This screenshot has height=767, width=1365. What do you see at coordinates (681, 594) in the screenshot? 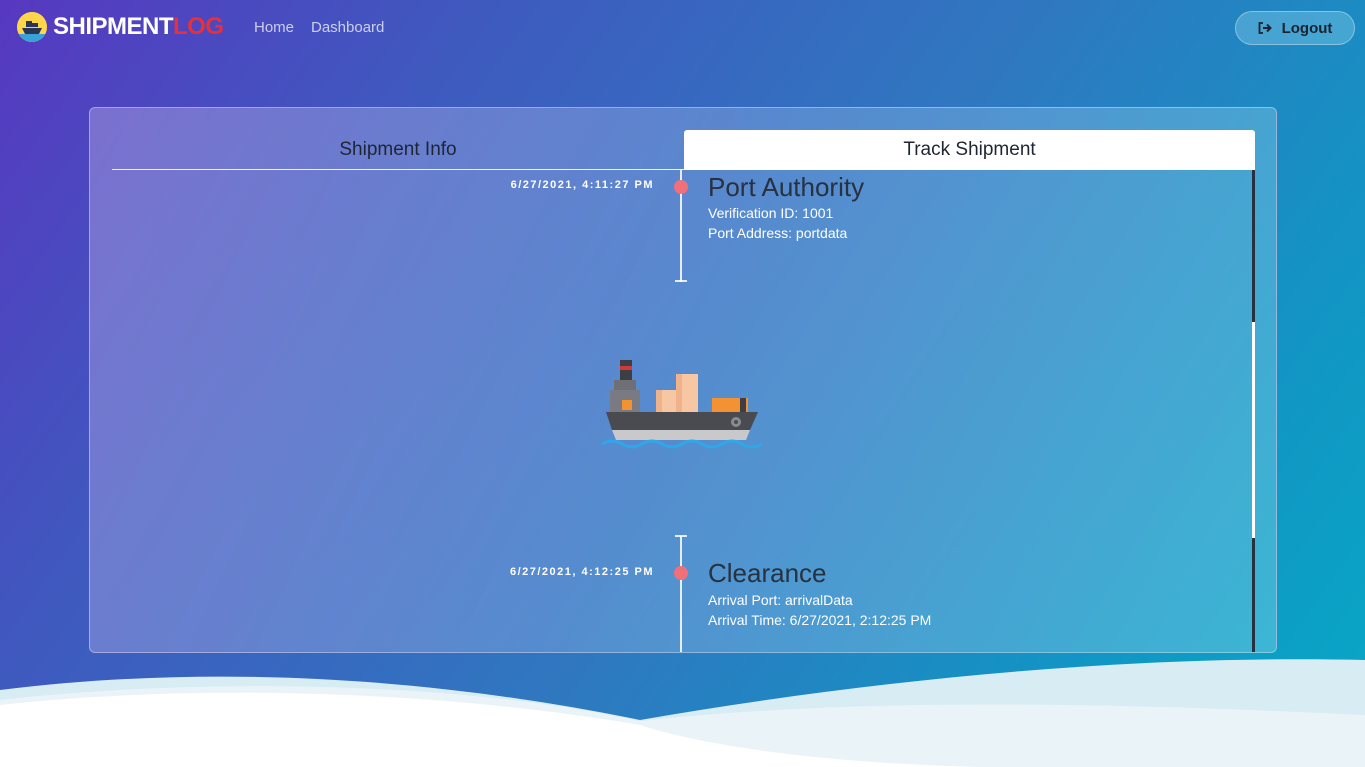
I see `timeline-line` at bounding box center [681, 594].